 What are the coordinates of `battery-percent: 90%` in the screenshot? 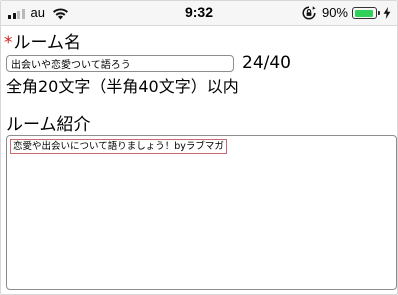 It's located at (334, 12).